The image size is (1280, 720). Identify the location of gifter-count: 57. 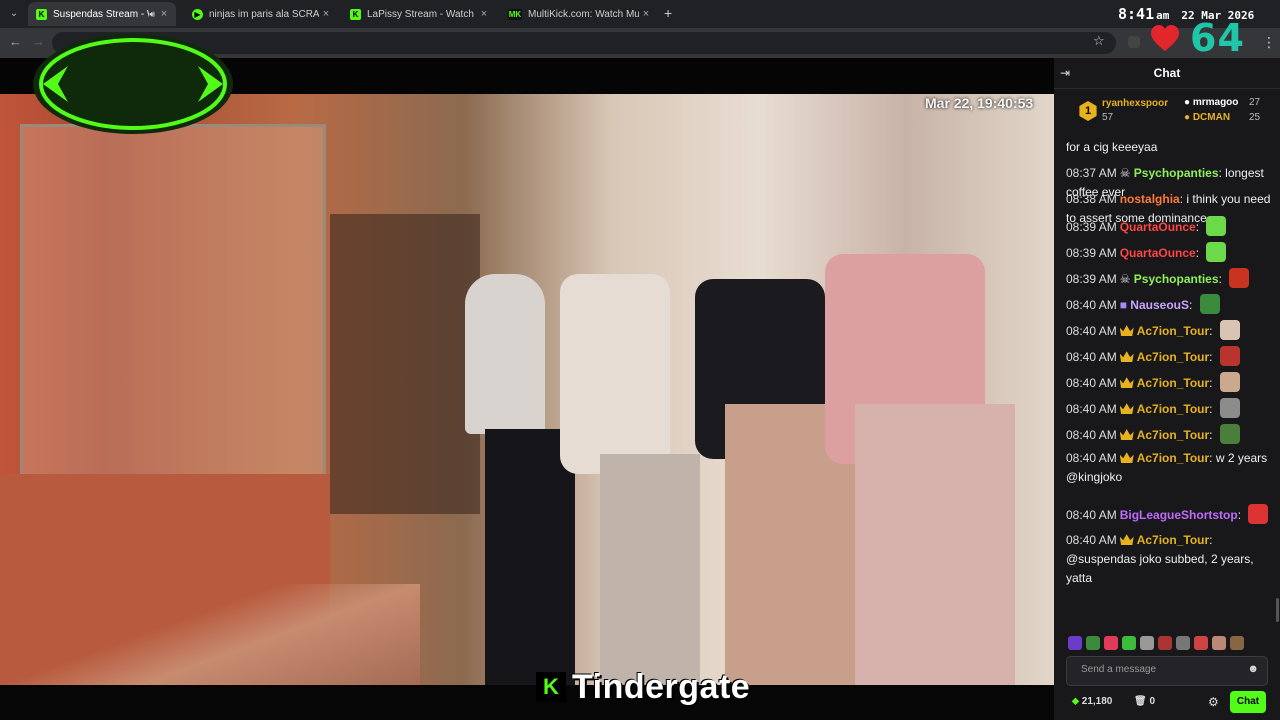
(1108, 117).